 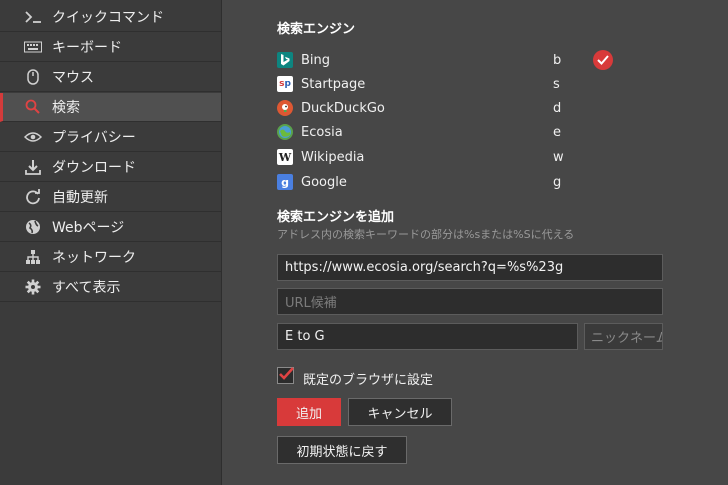 What do you see at coordinates (110, 77) in the screenshot?
I see `sidebar-item-mouse: マウス` at bounding box center [110, 77].